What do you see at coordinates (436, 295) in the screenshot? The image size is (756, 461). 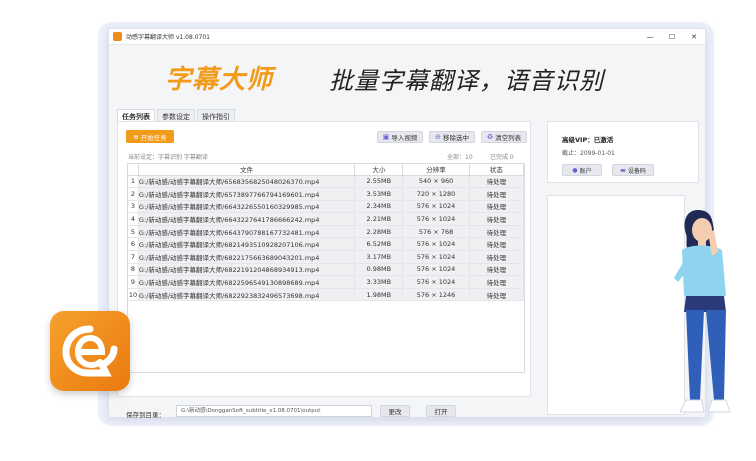 I see `row-resolution: 576 × 1246` at bounding box center [436, 295].